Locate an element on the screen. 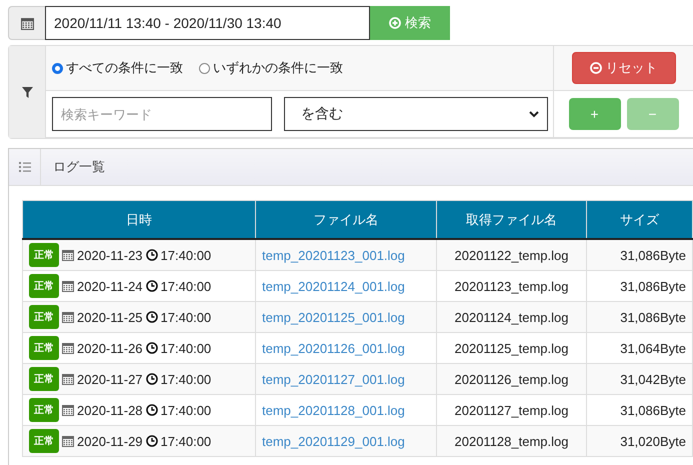  radio-label: すべての条件に一致 is located at coordinates (124, 68).